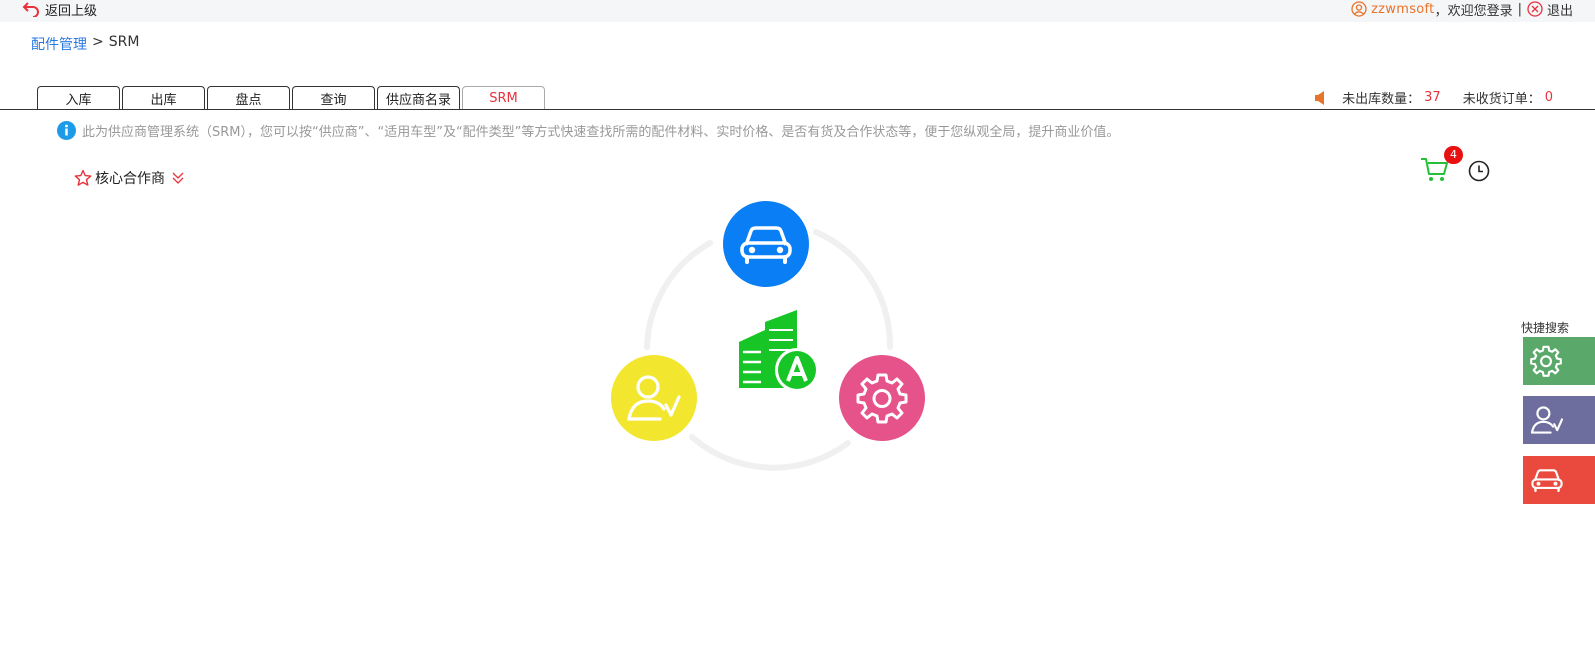 The width and height of the screenshot is (1595, 665). I want to click on order-stats: 未出库数量： 37 未收货订单： 0, so click(1433, 97).